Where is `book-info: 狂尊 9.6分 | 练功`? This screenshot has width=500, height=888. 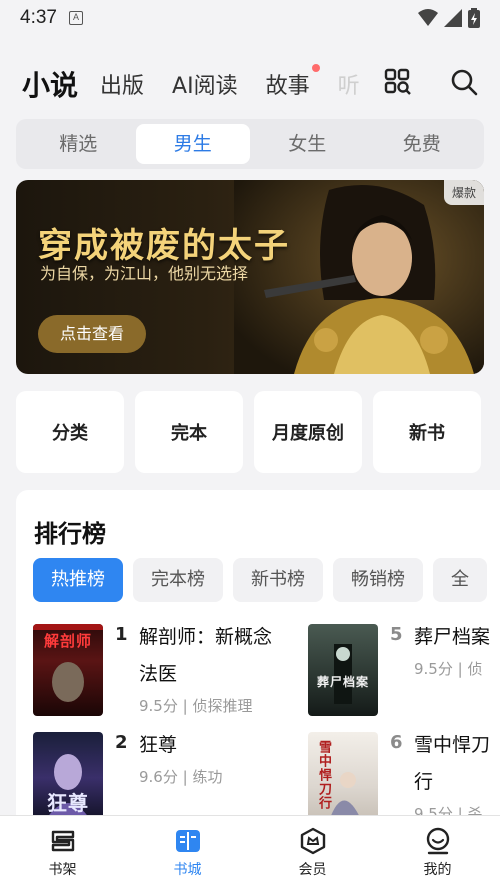
book-info: 狂尊 9.6分 | 练功 is located at coordinates (209, 776).